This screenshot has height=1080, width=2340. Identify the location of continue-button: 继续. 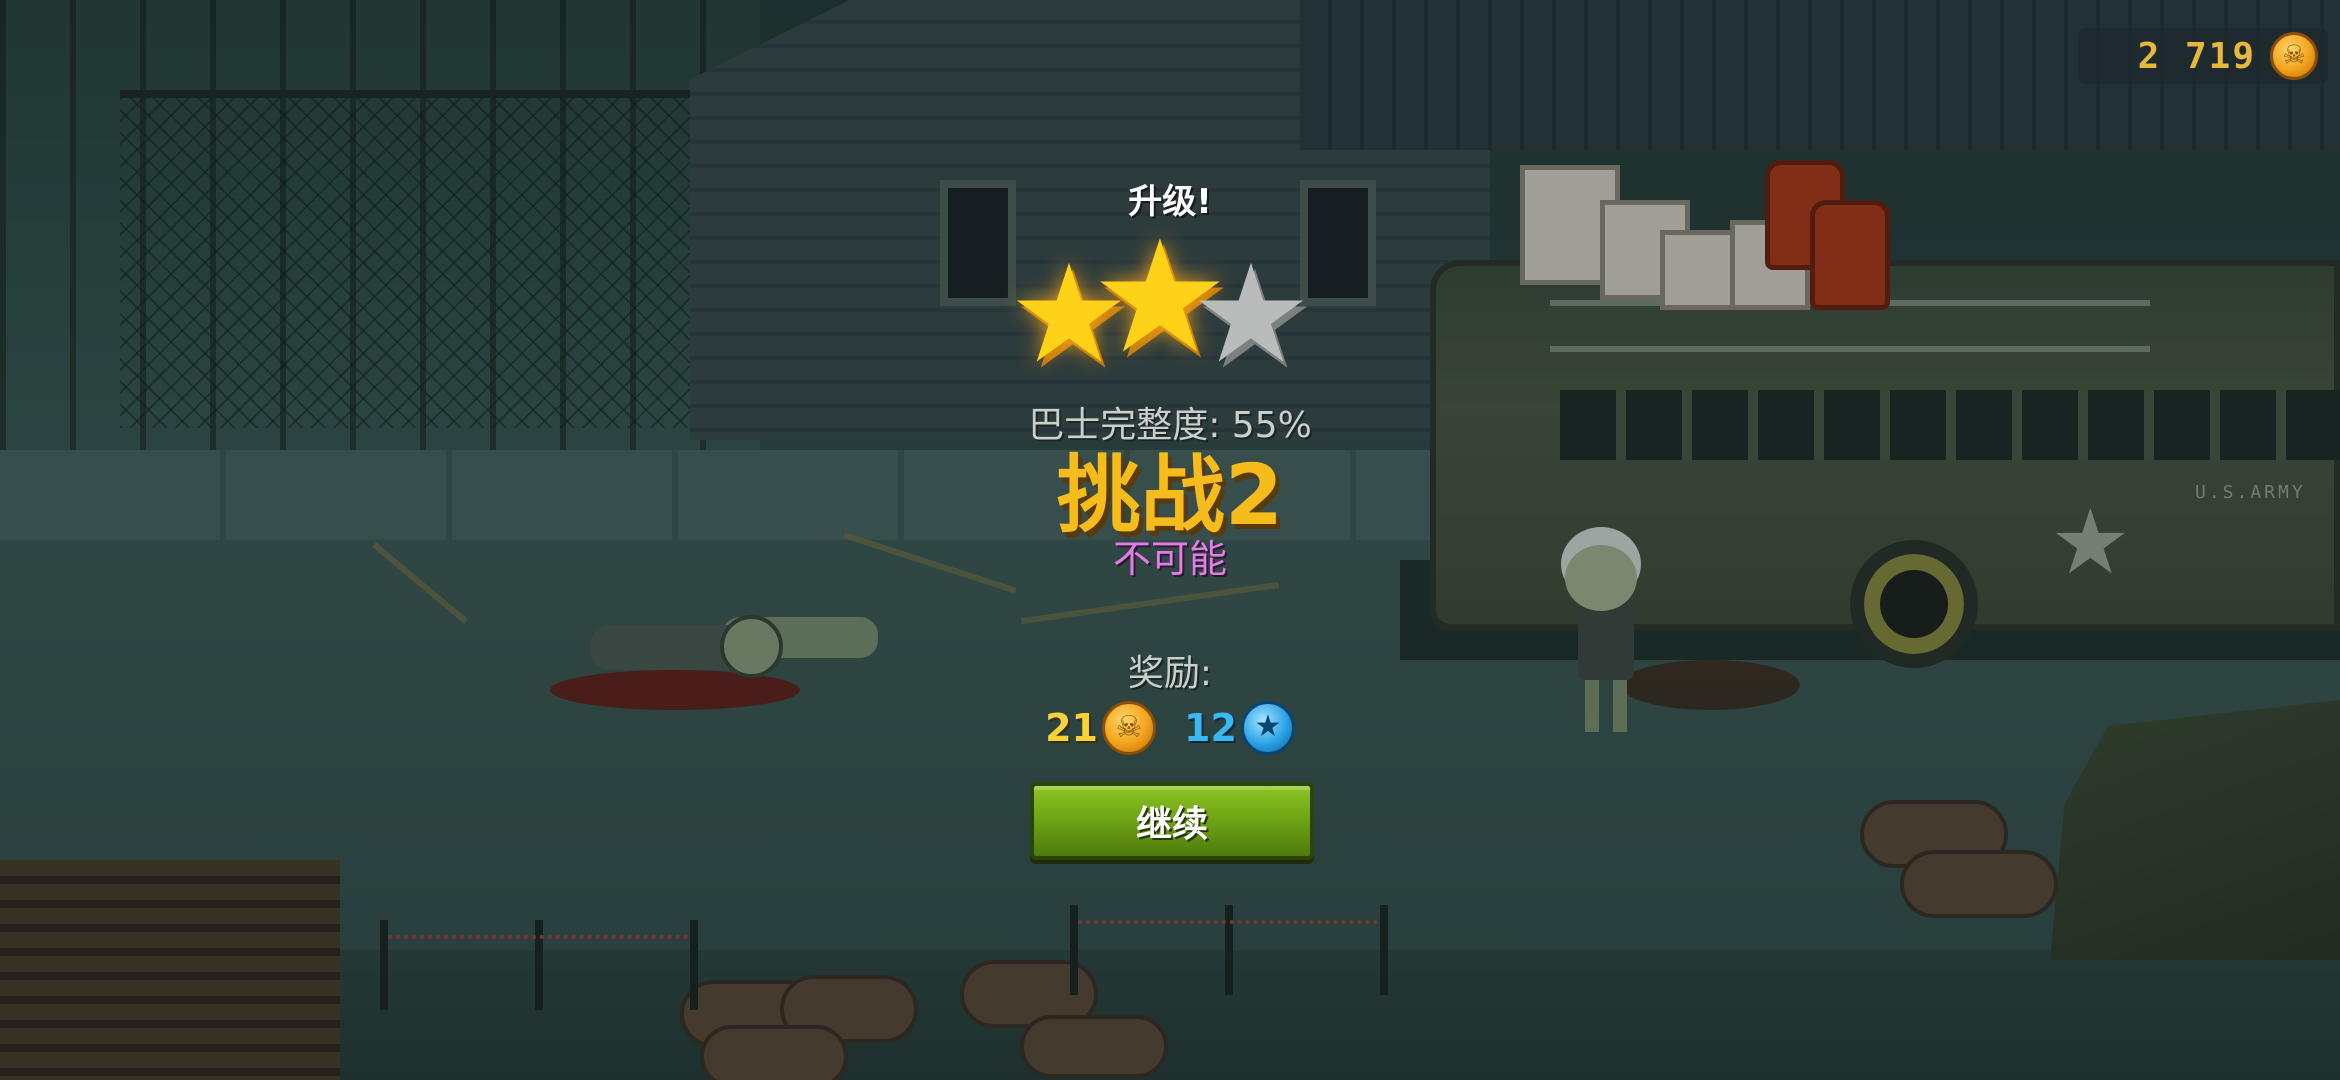
(1172, 821).